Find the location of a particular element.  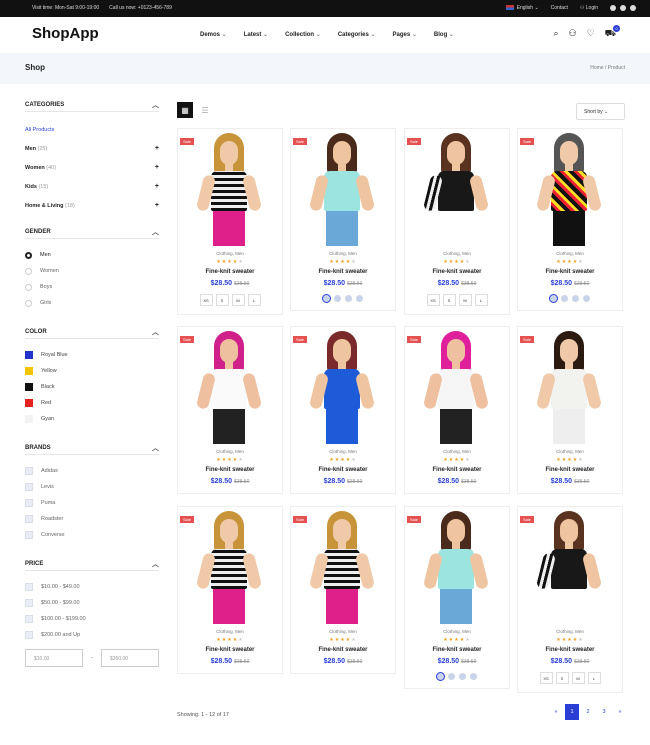

grid-view-icon: ▦ is located at coordinates (185, 110).